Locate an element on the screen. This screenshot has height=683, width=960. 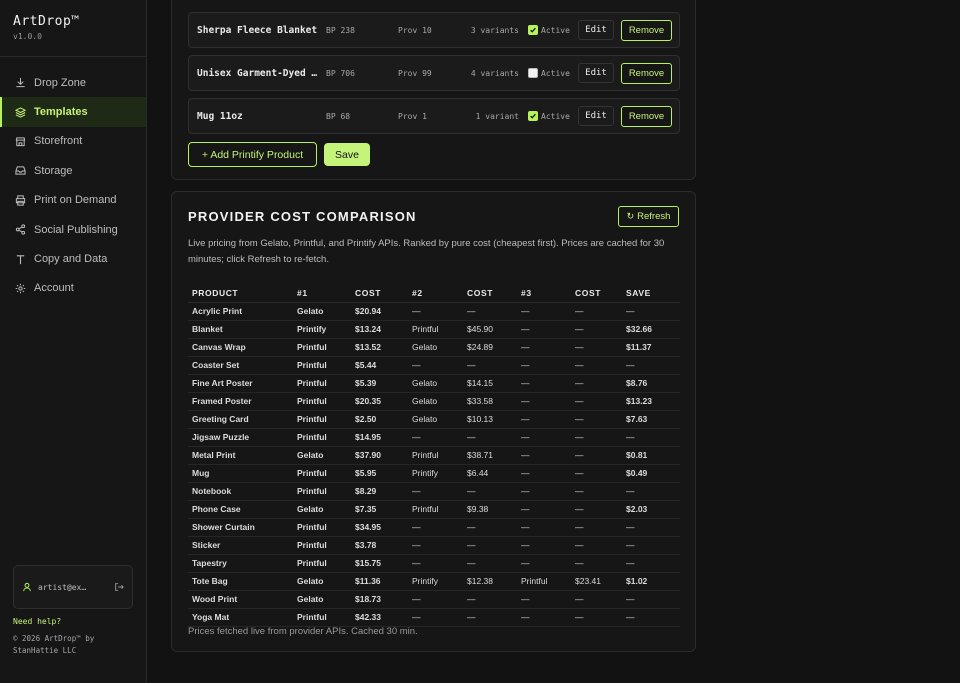
table-cell: $32.66 is located at coordinates (651, 329).